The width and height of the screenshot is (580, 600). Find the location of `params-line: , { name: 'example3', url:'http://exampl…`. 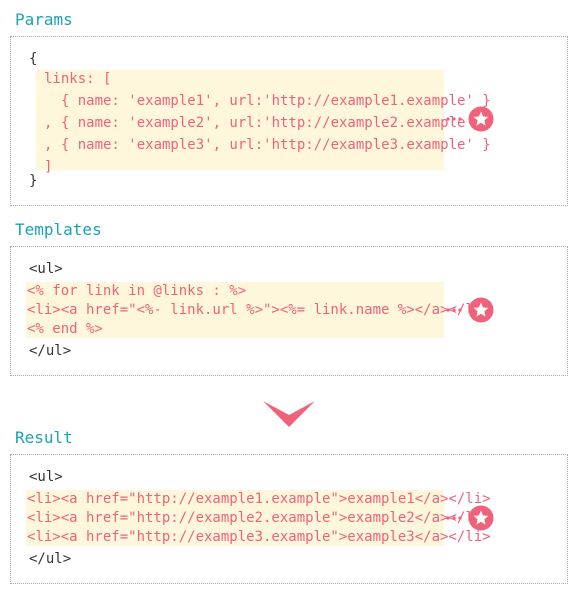

params-line: , { name: 'example3', url:'http://exampl… is located at coordinates (267, 145).